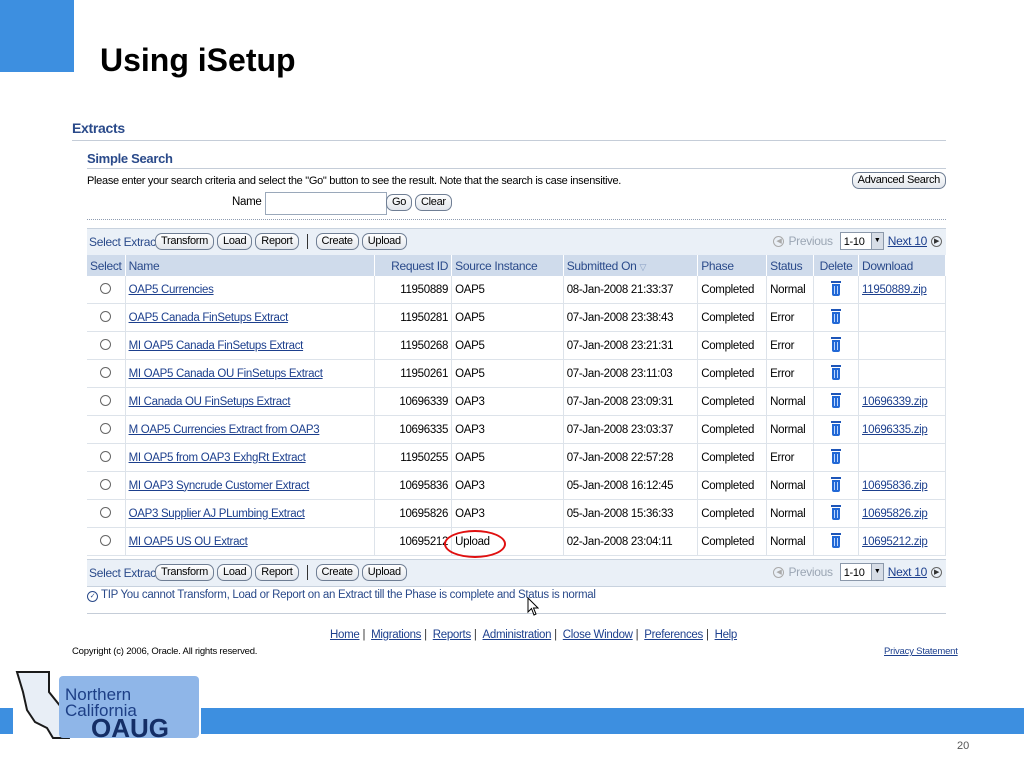 The image size is (1024, 768). What do you see at coordinates (210, 402) in the screenshot?
I see `extract-name-link: MI Canada OU FinSetups Extract` at bounding box center [210, 402].